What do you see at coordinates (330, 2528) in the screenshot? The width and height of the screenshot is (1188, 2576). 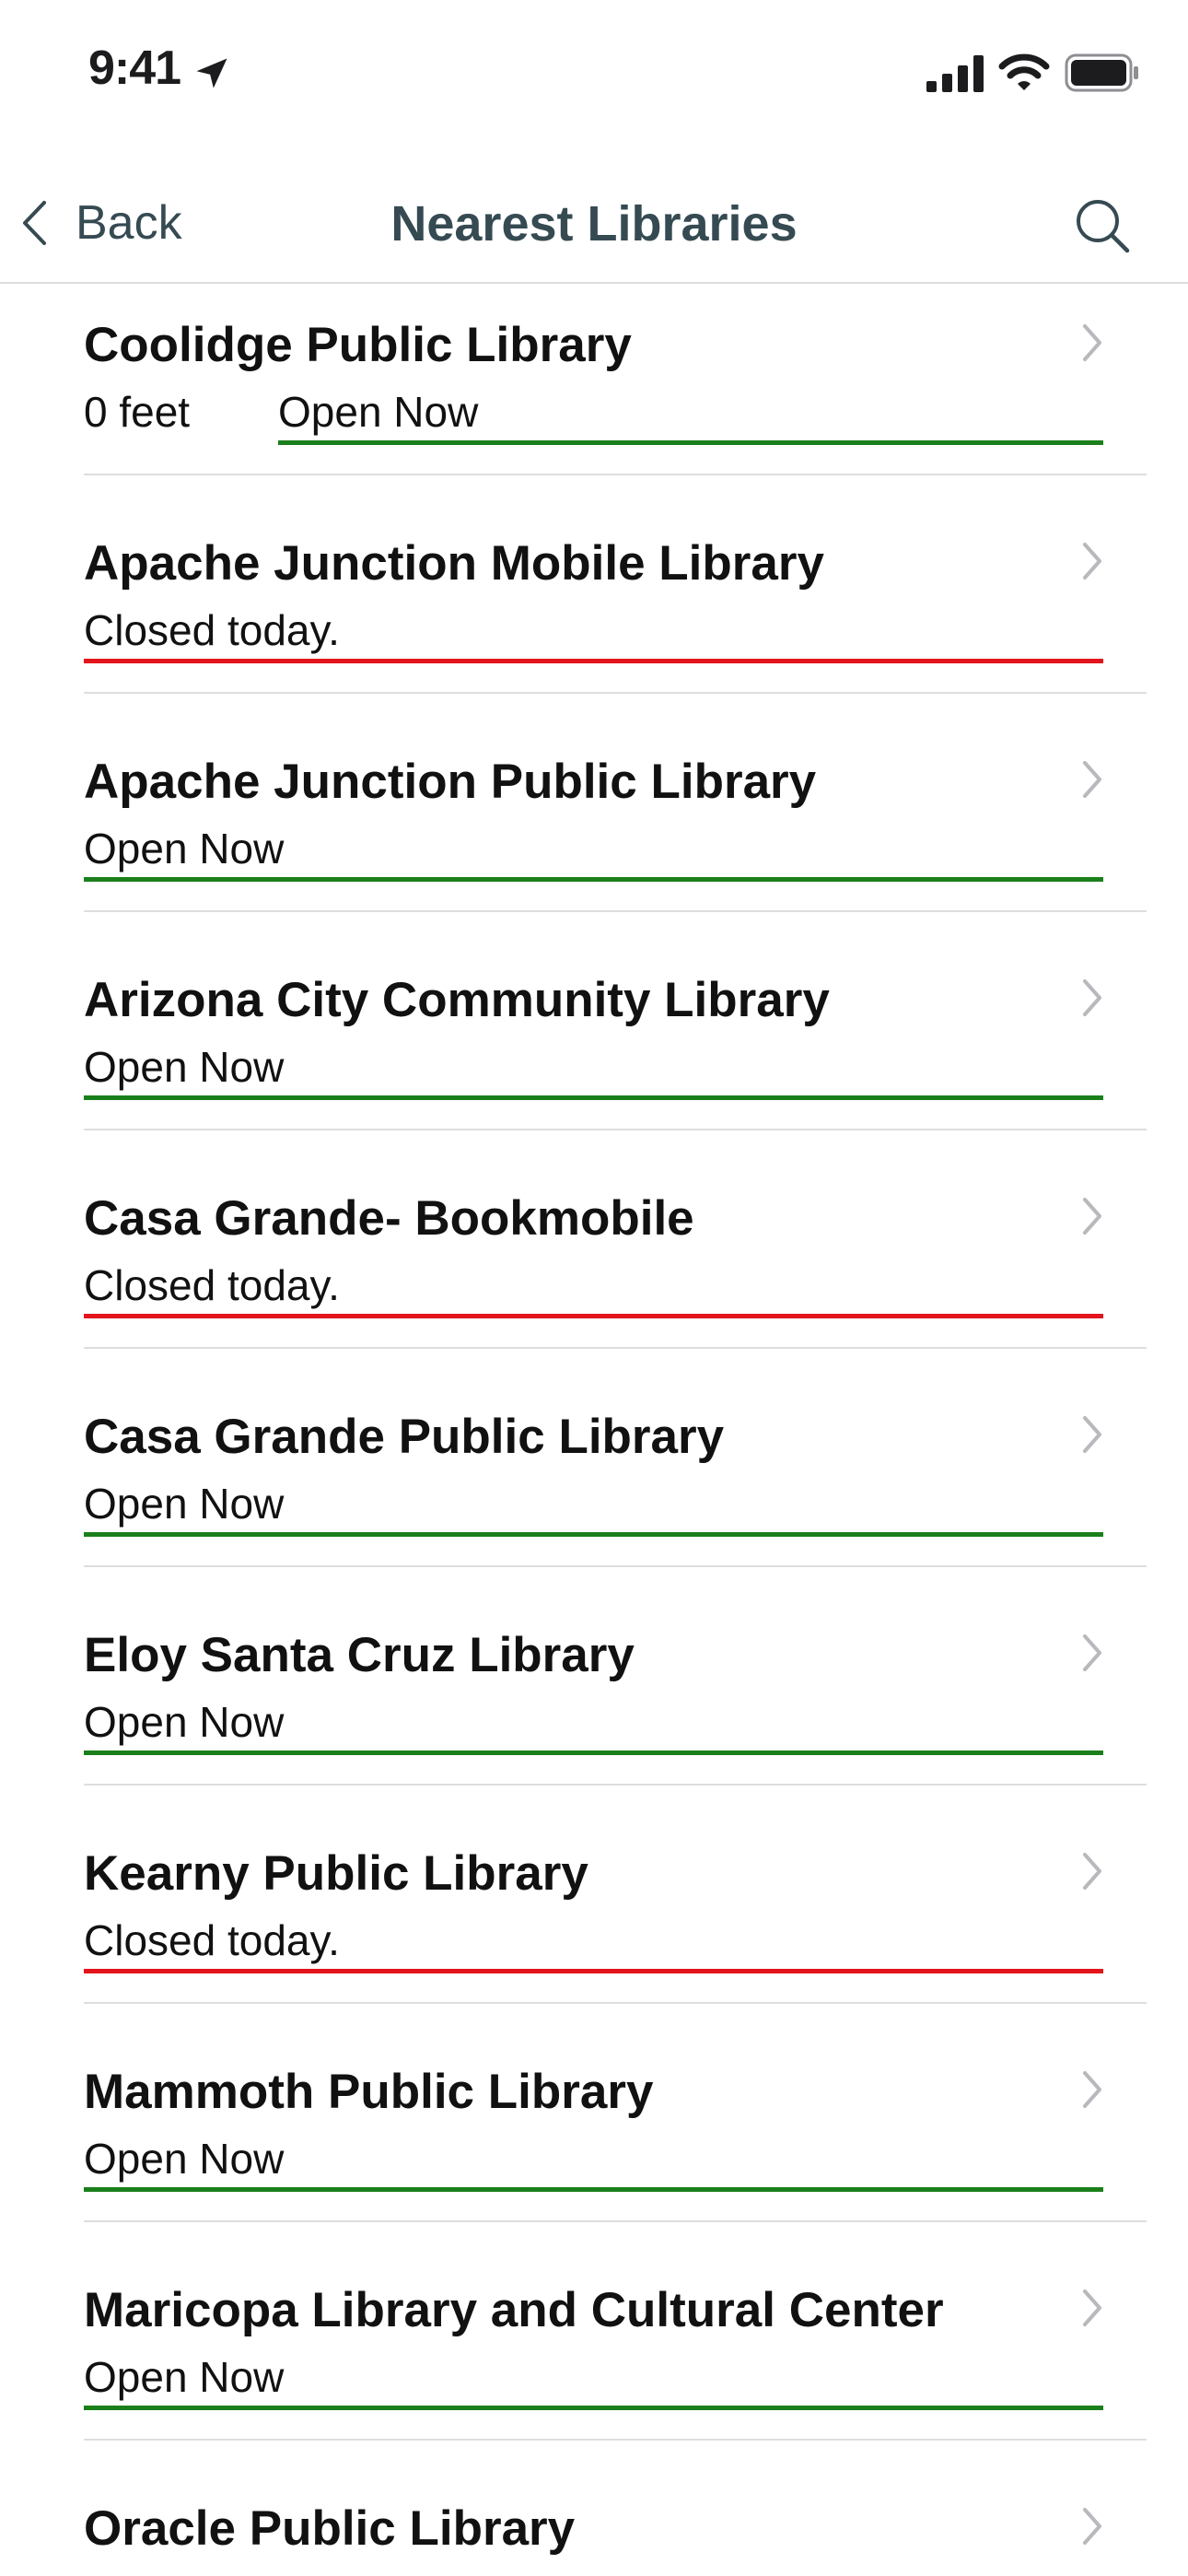 I see `library-name: Oracle Public Library` at bounding box center [330, 2528].